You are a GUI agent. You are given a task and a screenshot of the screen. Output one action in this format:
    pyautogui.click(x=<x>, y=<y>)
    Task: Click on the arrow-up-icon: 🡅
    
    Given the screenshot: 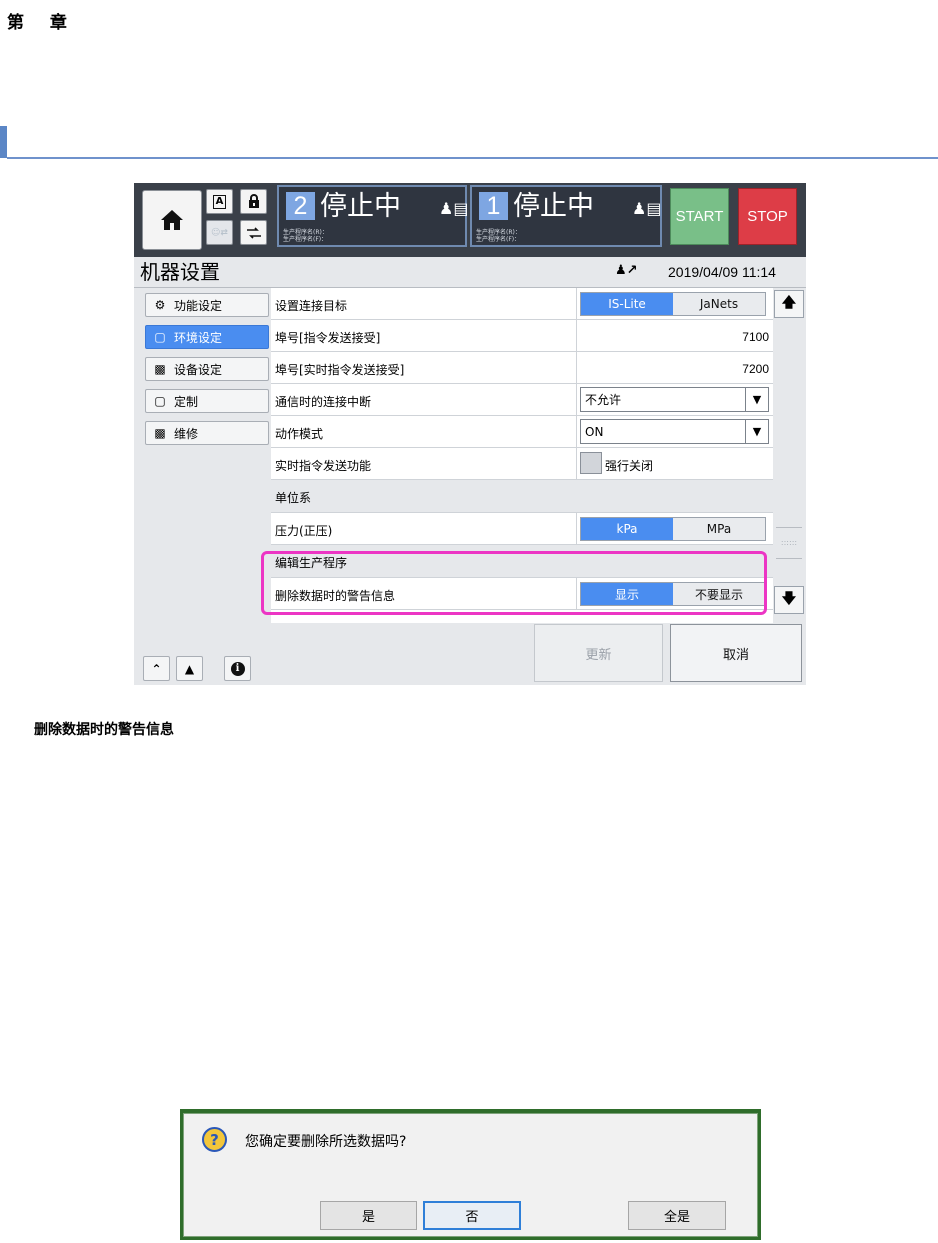 What is the action you would take?
    pyautogui.click(x=789, y=303)
    